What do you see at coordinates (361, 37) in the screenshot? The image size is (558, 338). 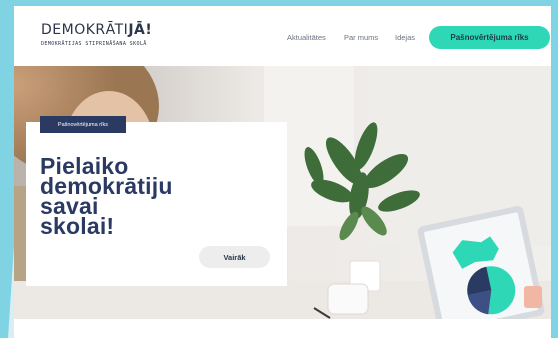 I see `nav-link-par-mums: Par mums` at bounding box center [361, 37].